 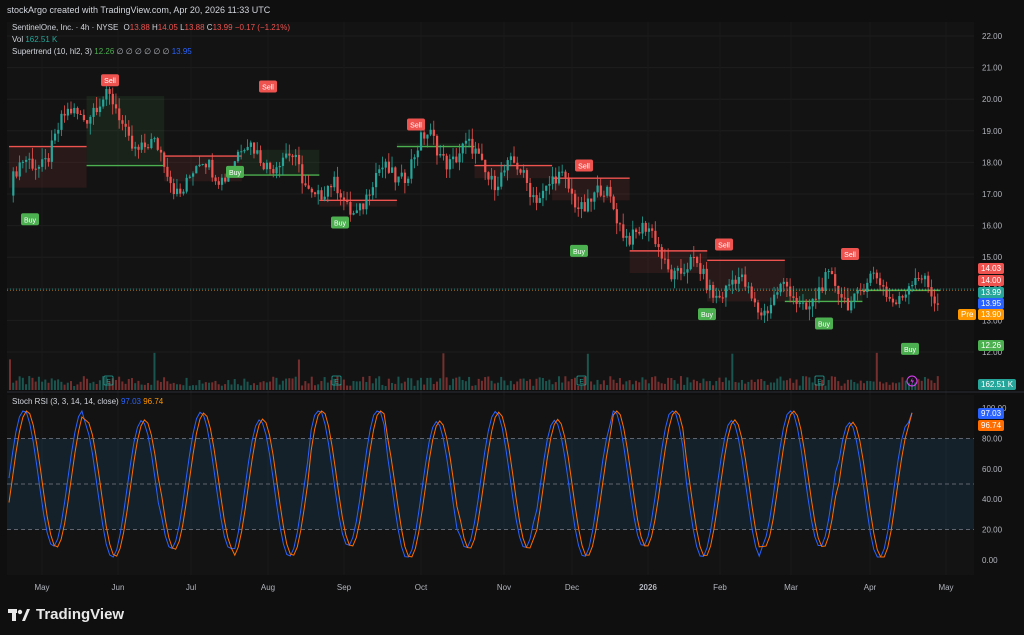 I want to click on time-axis-label: 2026, so click(x=648, y=587).